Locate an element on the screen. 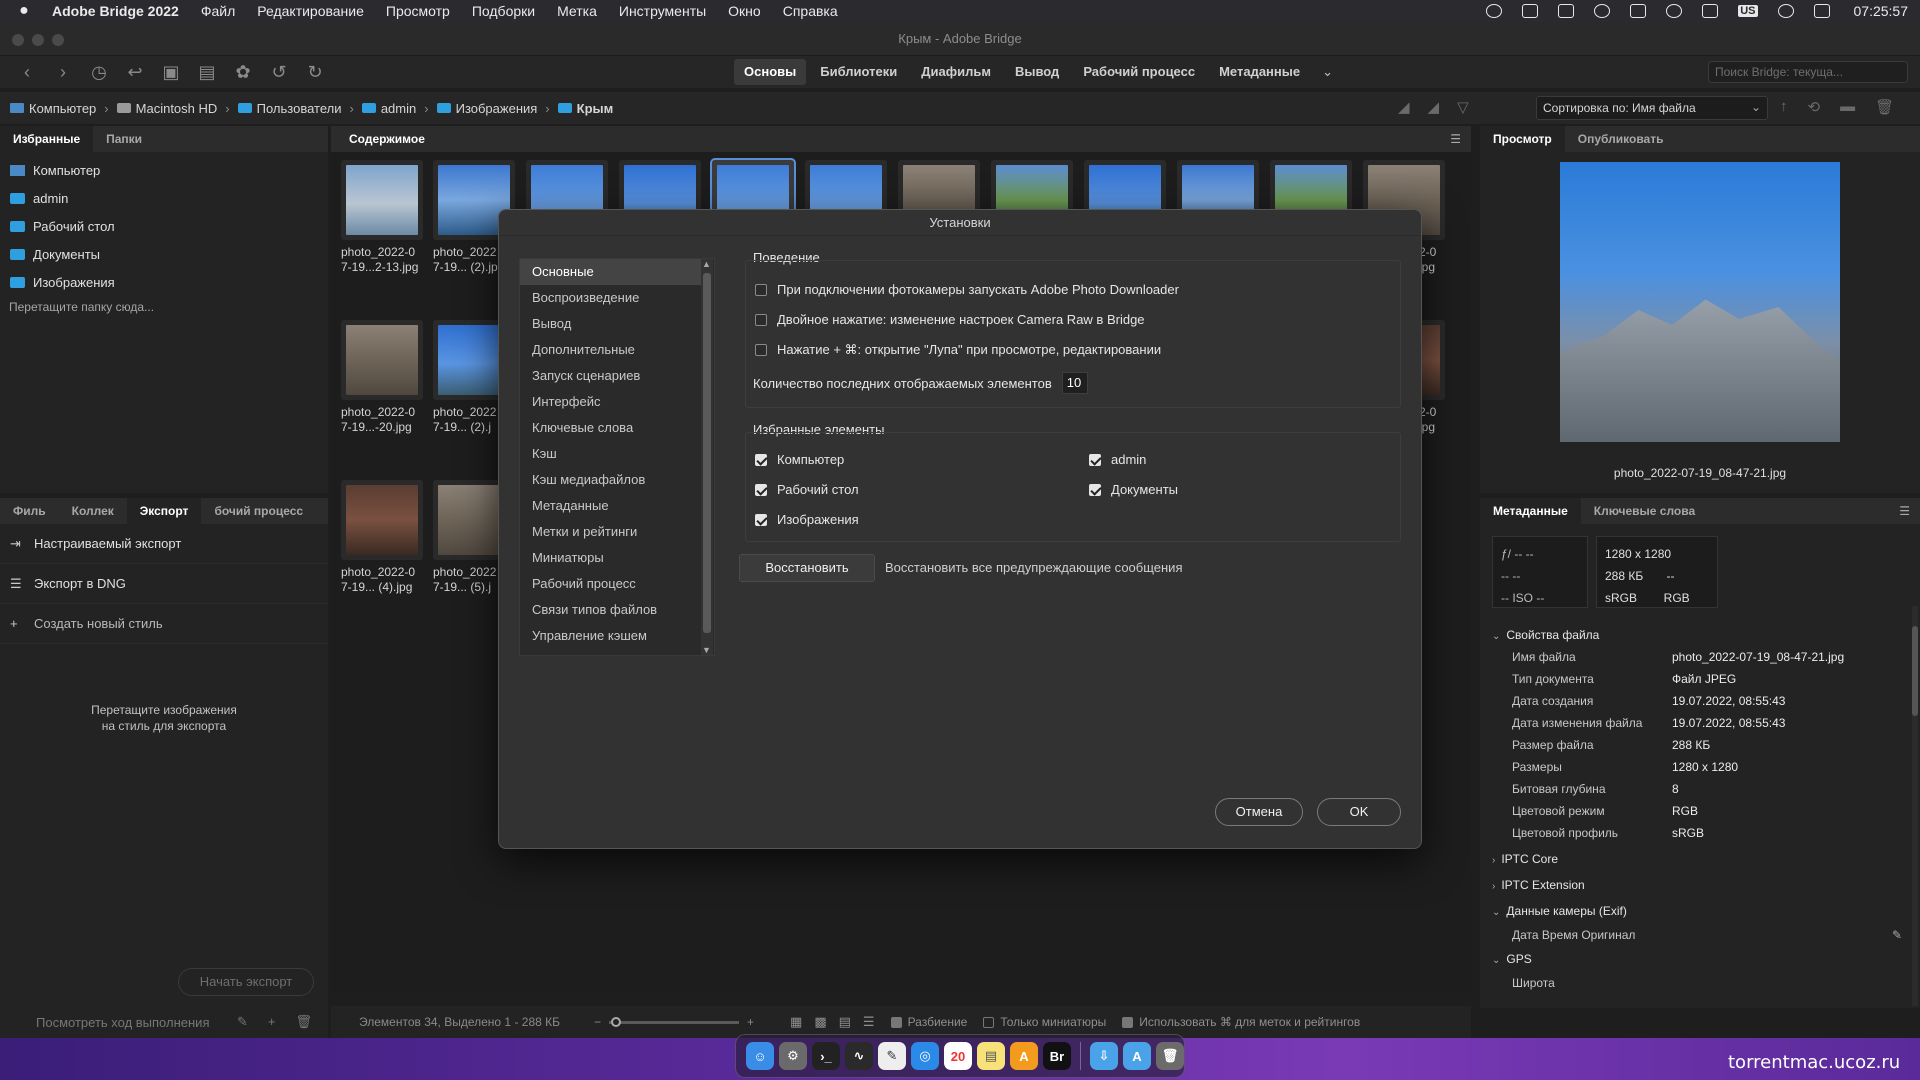 Image resolution: width=1920 pixels, height=1080 pixels. grid-lock-icon: ▦ is located at coordinates (796, 1022).